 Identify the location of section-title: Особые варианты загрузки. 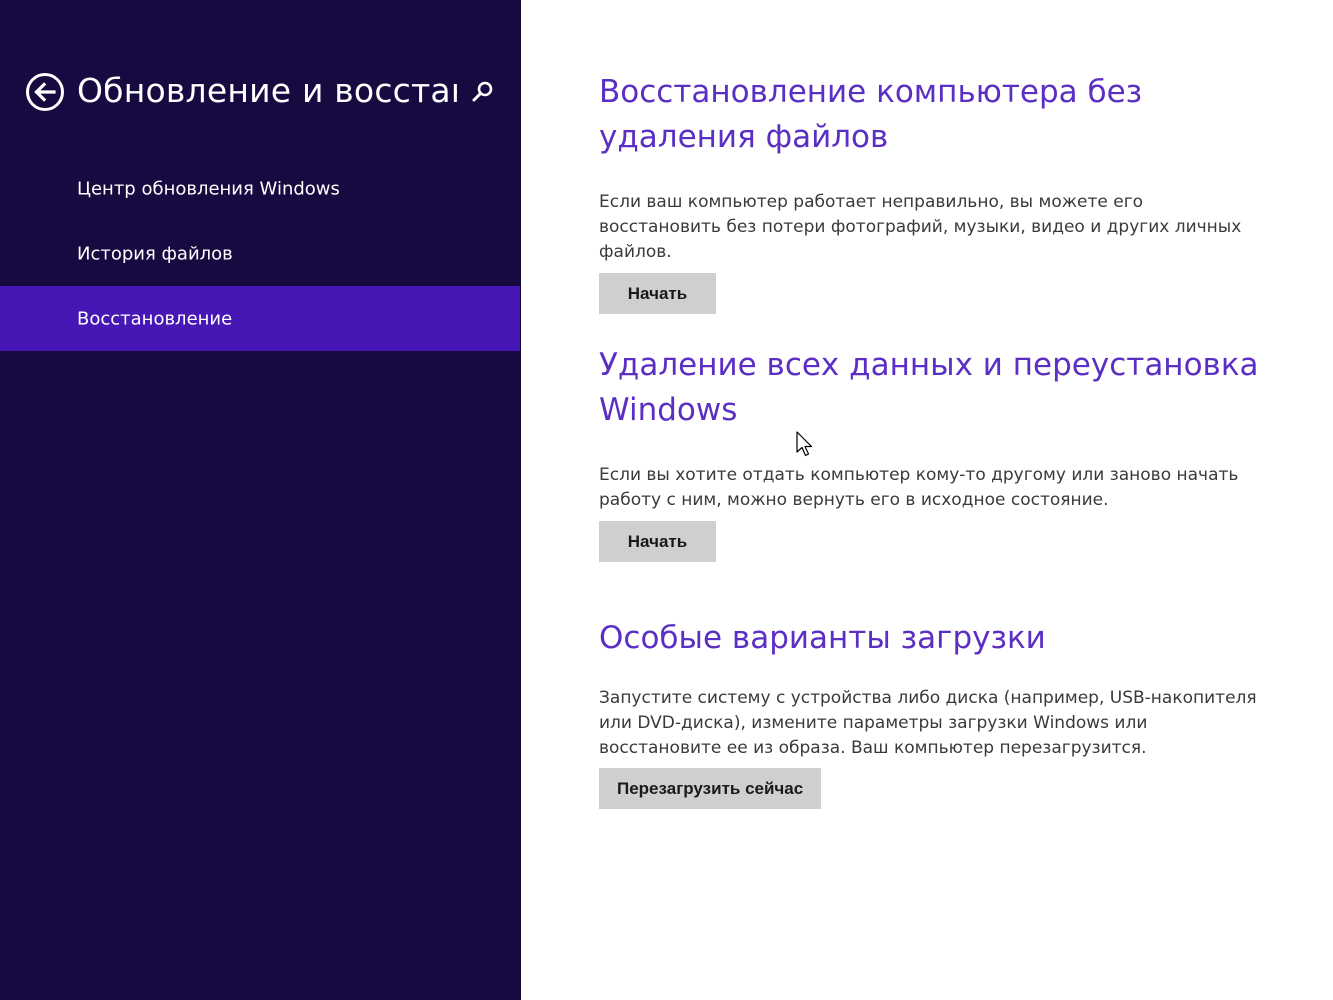
(822, 638).